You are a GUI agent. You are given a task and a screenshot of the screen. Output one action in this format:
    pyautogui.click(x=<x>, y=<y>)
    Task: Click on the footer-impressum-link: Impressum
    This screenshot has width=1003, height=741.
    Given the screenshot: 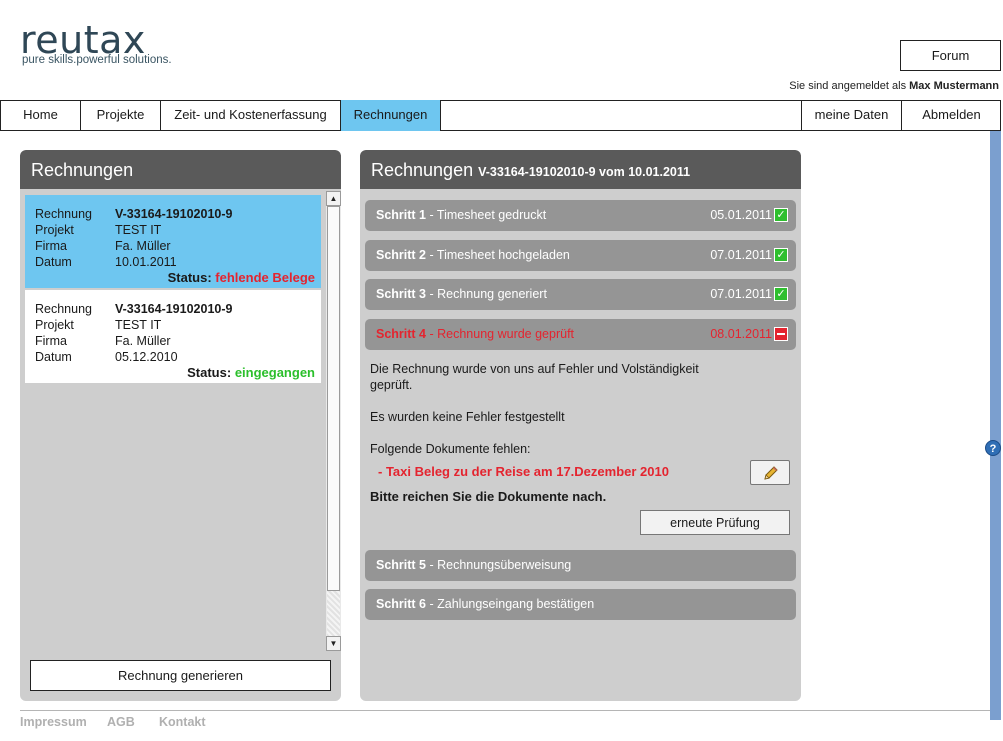 What is the action you would take?
    pyautogui.click(x=53, y=722)
    